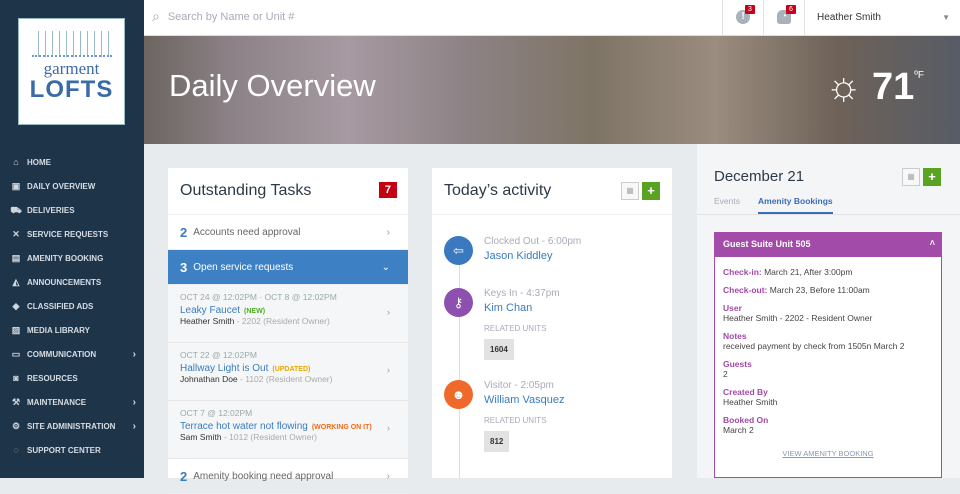 The image size is (960, 494). What do you see at coordinates (285, 379) in the screenshot?
I see `unit: - 1102 (Resident Owner)` at bounding box center [285, 379].